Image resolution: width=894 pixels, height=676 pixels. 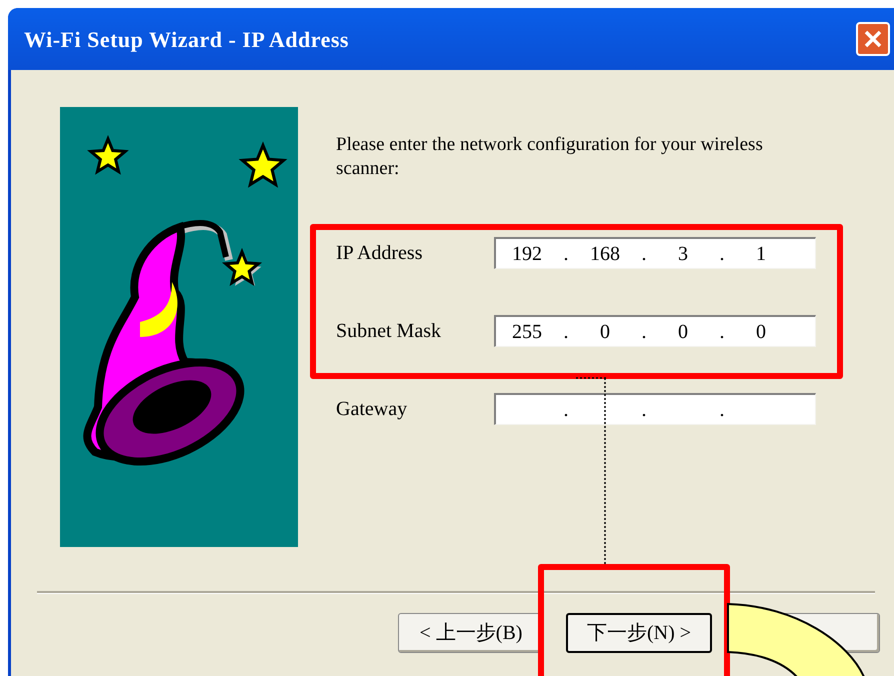 What do you see at coordinates (655, 331) in the screenshot?
I see `ip-address-field: 255 . 0 . 0 . 0` at bounding box center [655, 331].